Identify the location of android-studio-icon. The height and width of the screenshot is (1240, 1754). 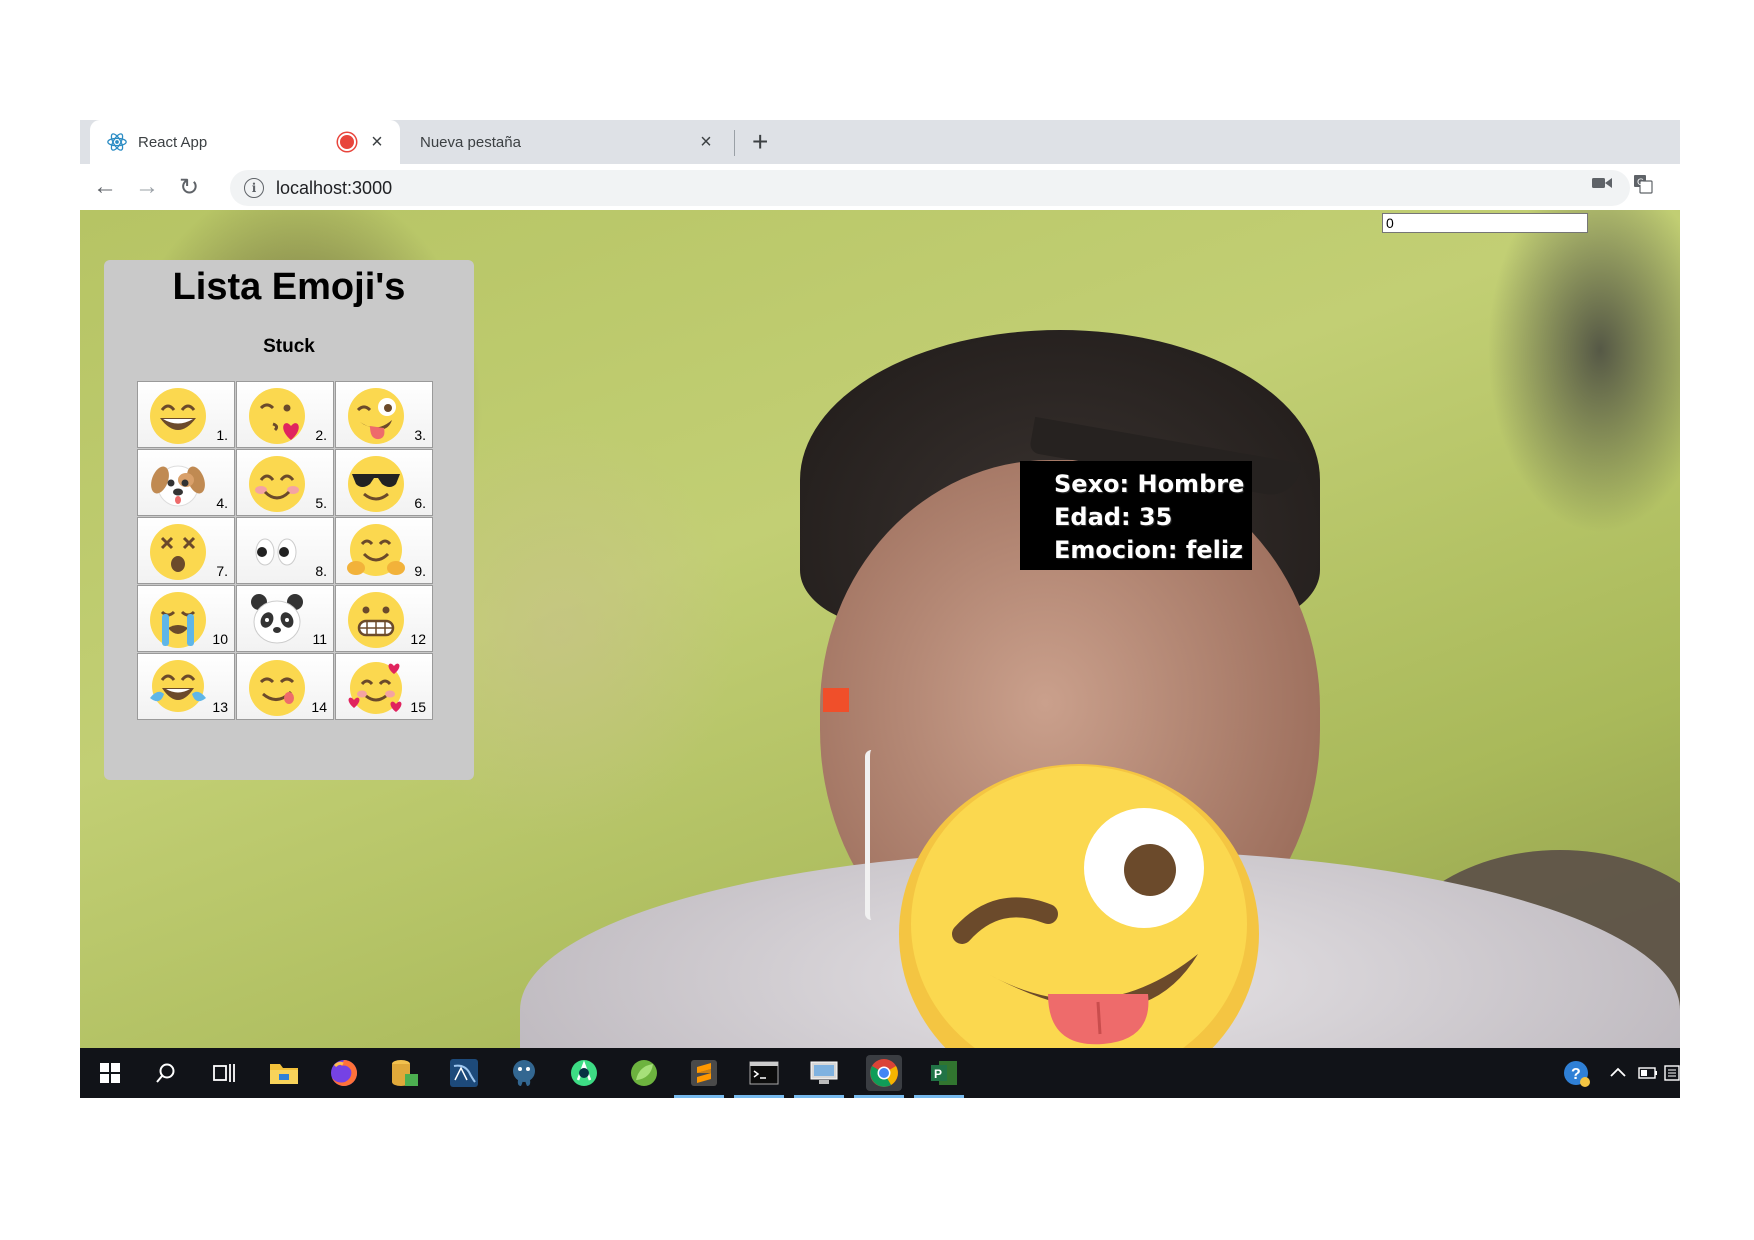
(584, 1073).